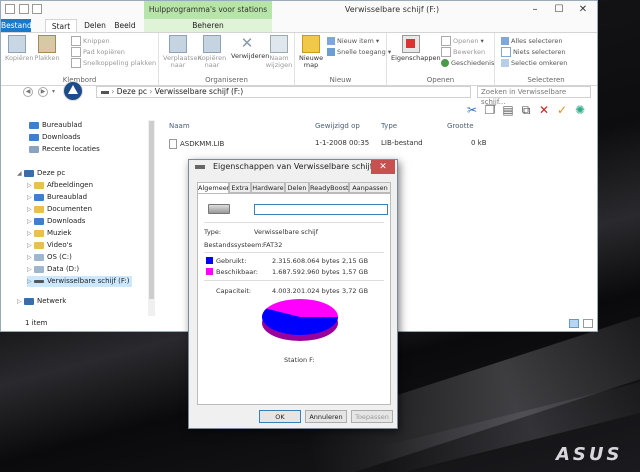  I want to click on copy-icon: ❐, so click(490, 110).